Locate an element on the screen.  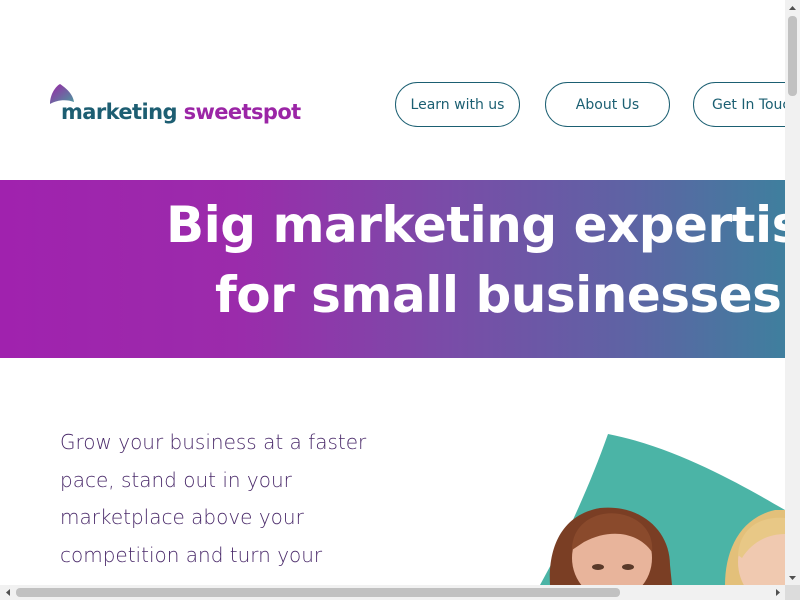
site-logo: marketing sweetspot is located at coordinates (178, 106).